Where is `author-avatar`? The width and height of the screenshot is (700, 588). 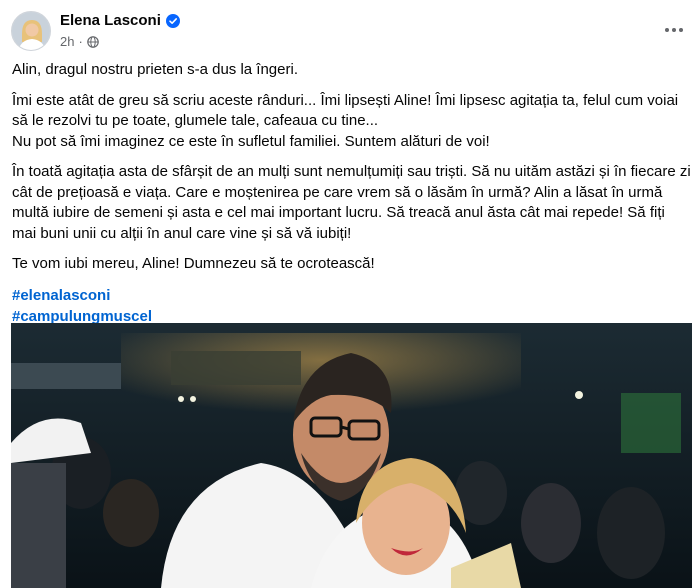
author-avatar is located at coordinates (31, 31).